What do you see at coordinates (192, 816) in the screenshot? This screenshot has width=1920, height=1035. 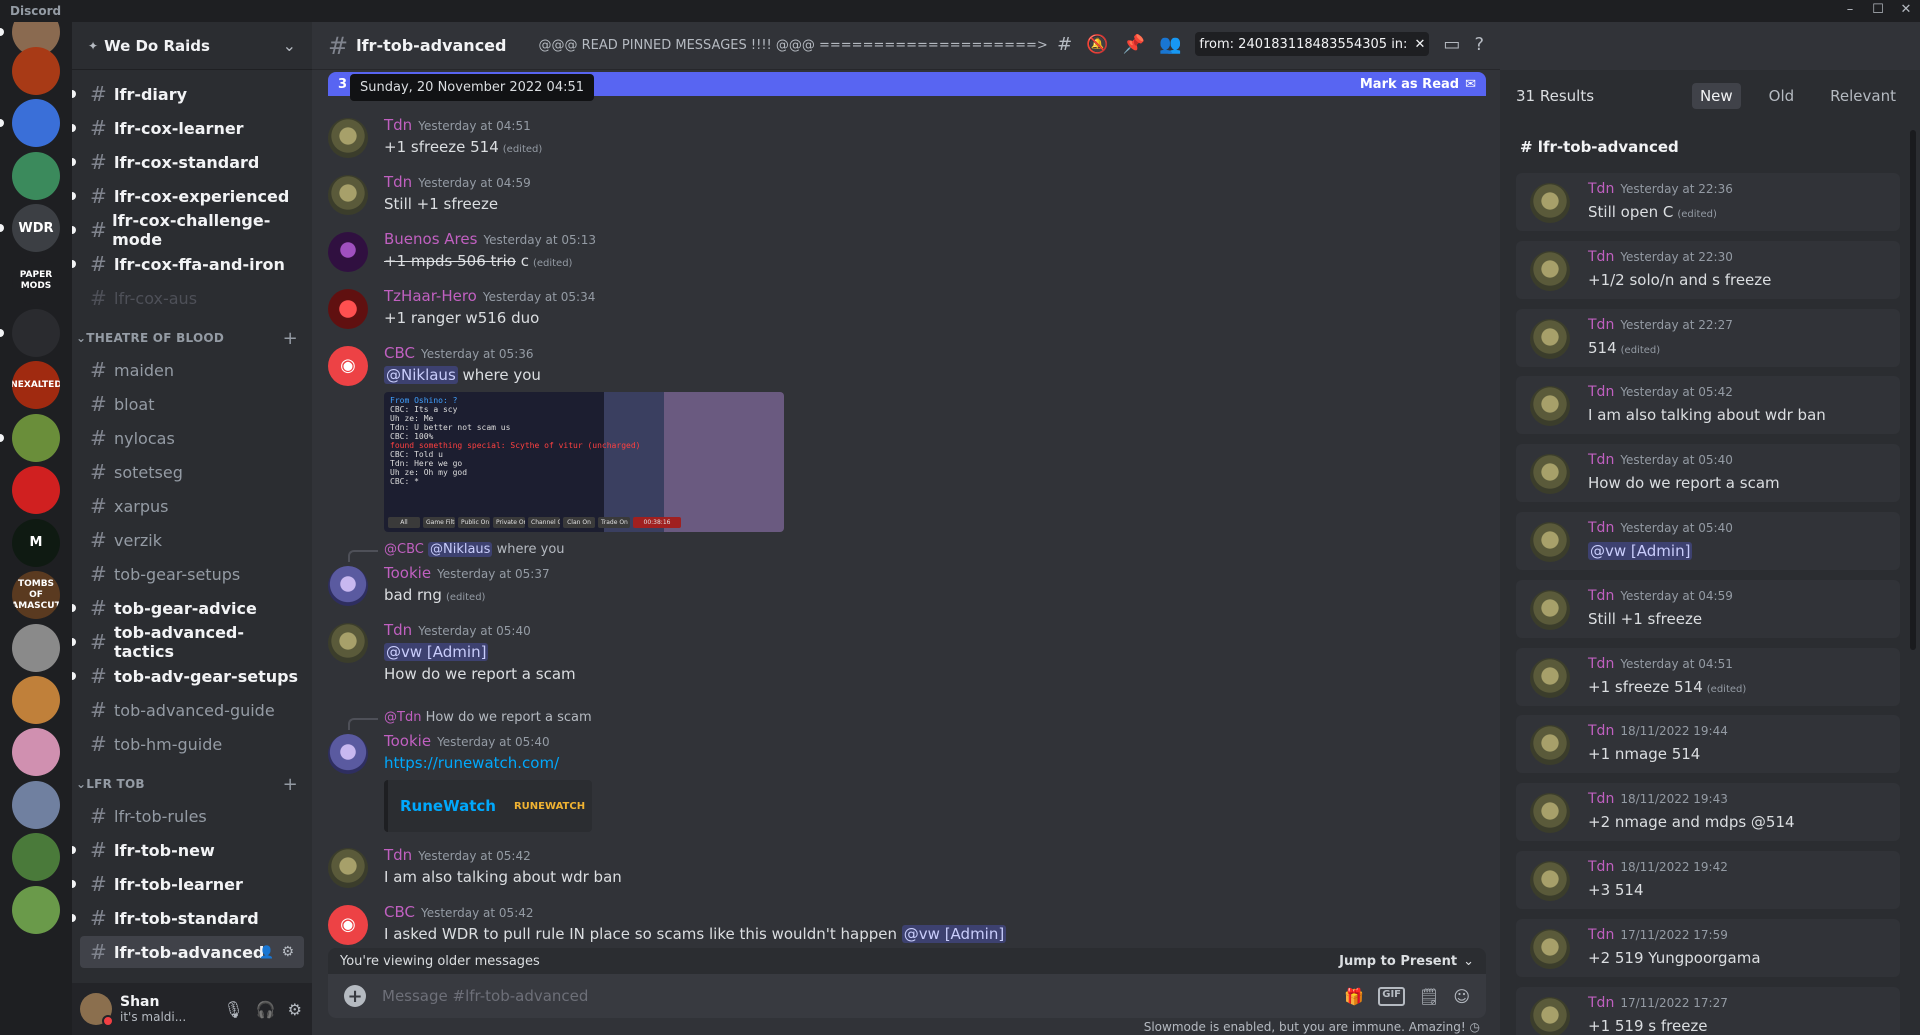 I see `channel-item: # lfr-tob-rules` at bounding box center [192, 816].